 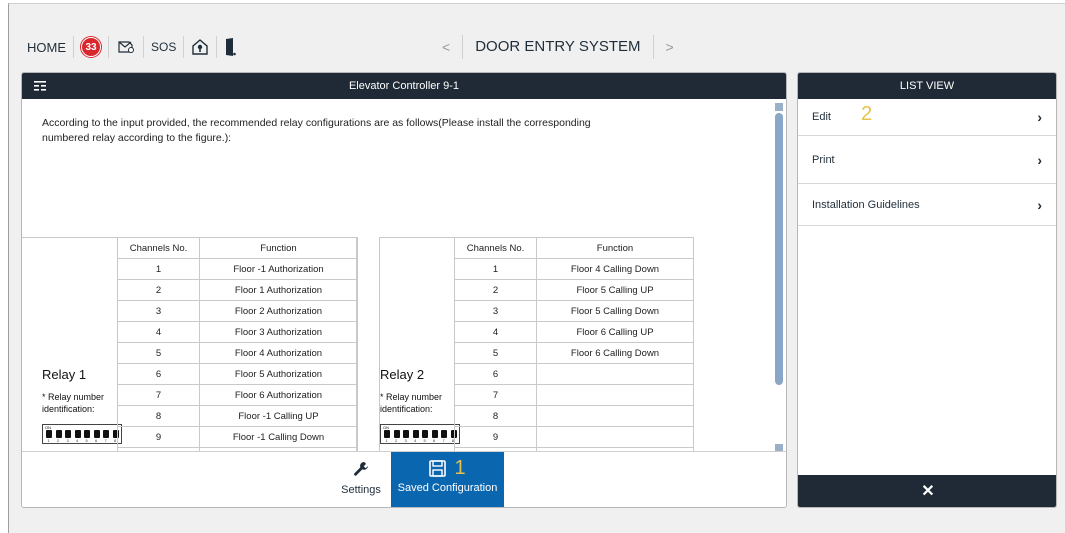 I want to click on save-icon, so click(x=438, y=468).